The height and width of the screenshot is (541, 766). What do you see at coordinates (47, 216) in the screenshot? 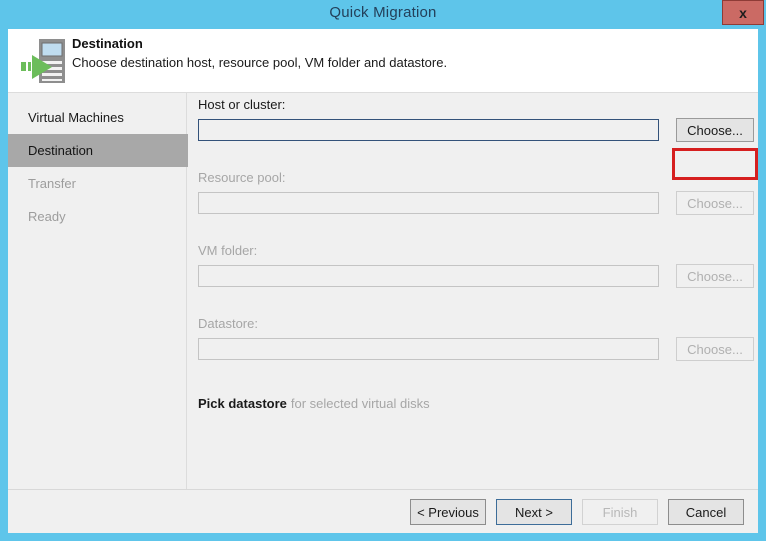
I see `sidebar-item-label: Ready` at bounding box center [47, 216].